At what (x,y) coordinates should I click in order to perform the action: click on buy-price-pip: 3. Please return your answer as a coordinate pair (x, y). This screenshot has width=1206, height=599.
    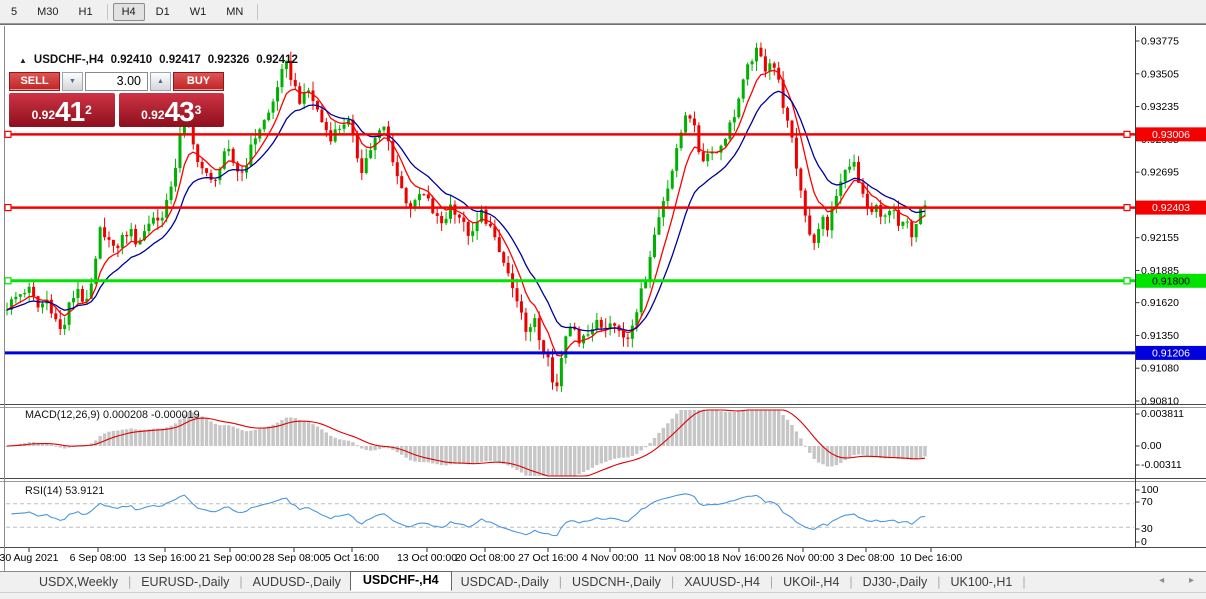
    Looking at the image, I should click on (198, 110).